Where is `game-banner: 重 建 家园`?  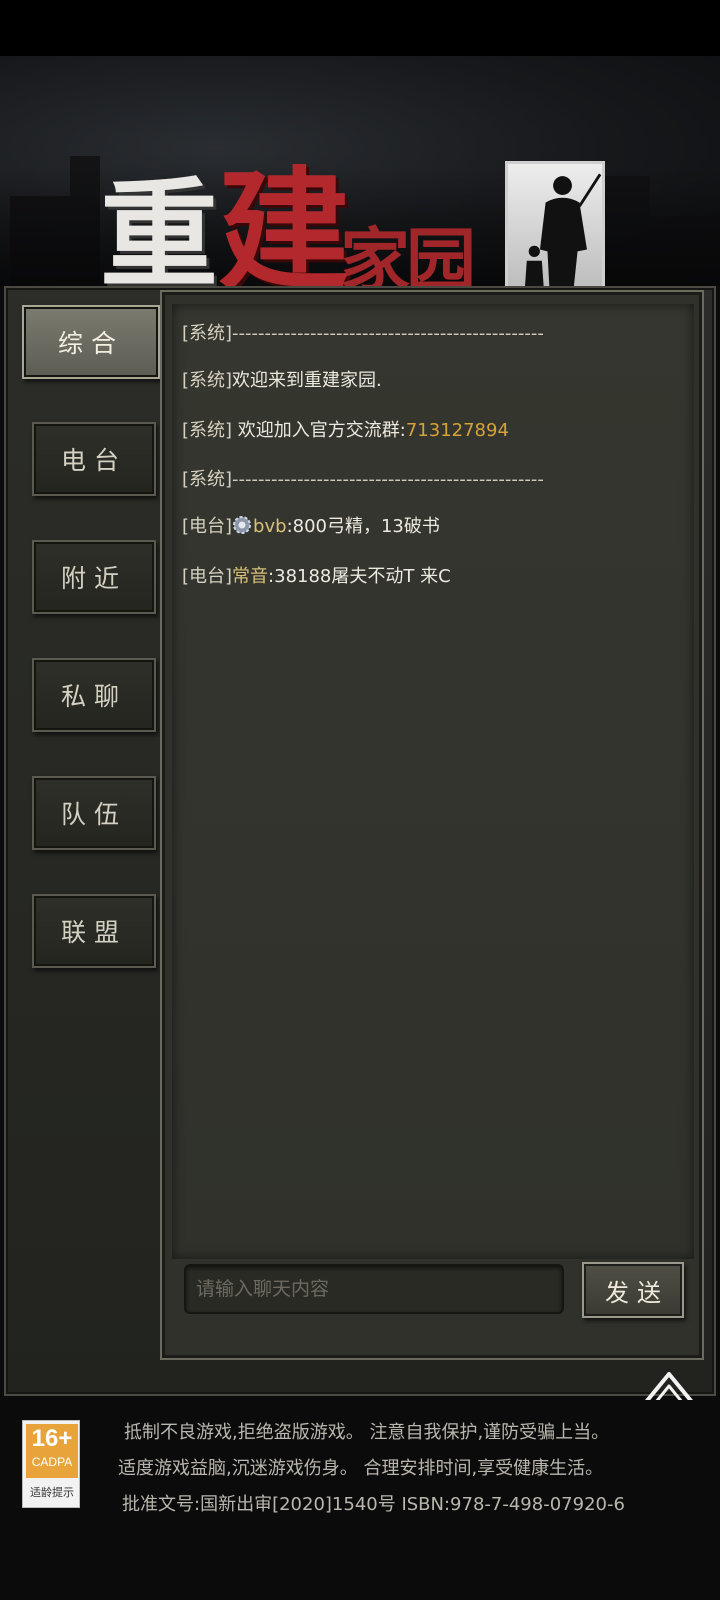 game-banner: 重 建 家园 is located at coordinates (360, 171).